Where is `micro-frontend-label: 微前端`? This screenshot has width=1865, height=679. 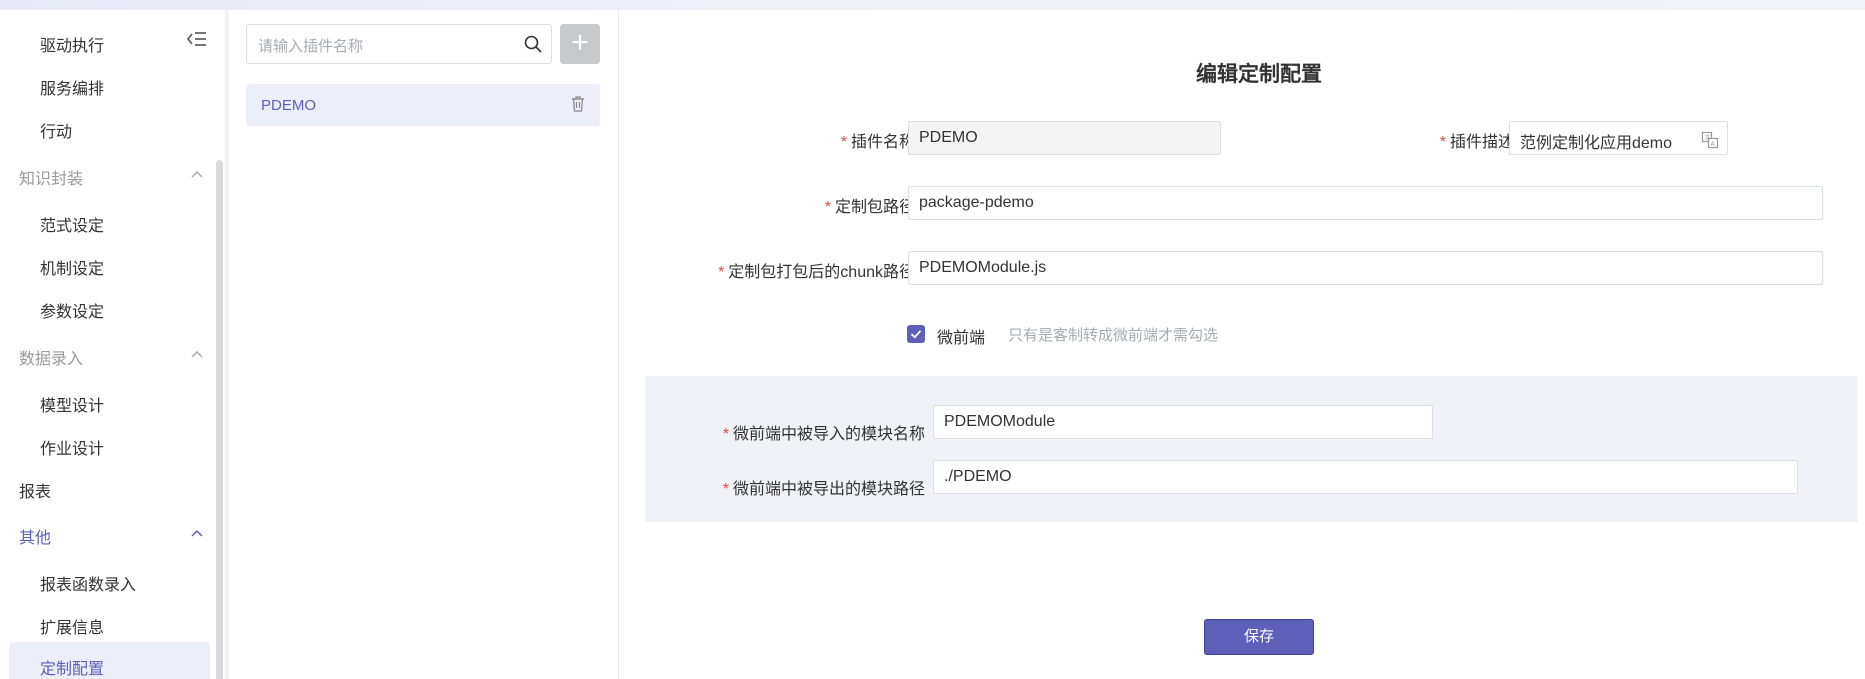 micro-frontend-label: 微前端 is located at coordinates (961, 336).